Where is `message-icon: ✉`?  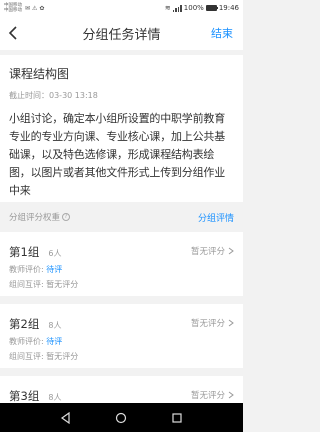 message-icon: ✉ is located at coordinates (28, 8).